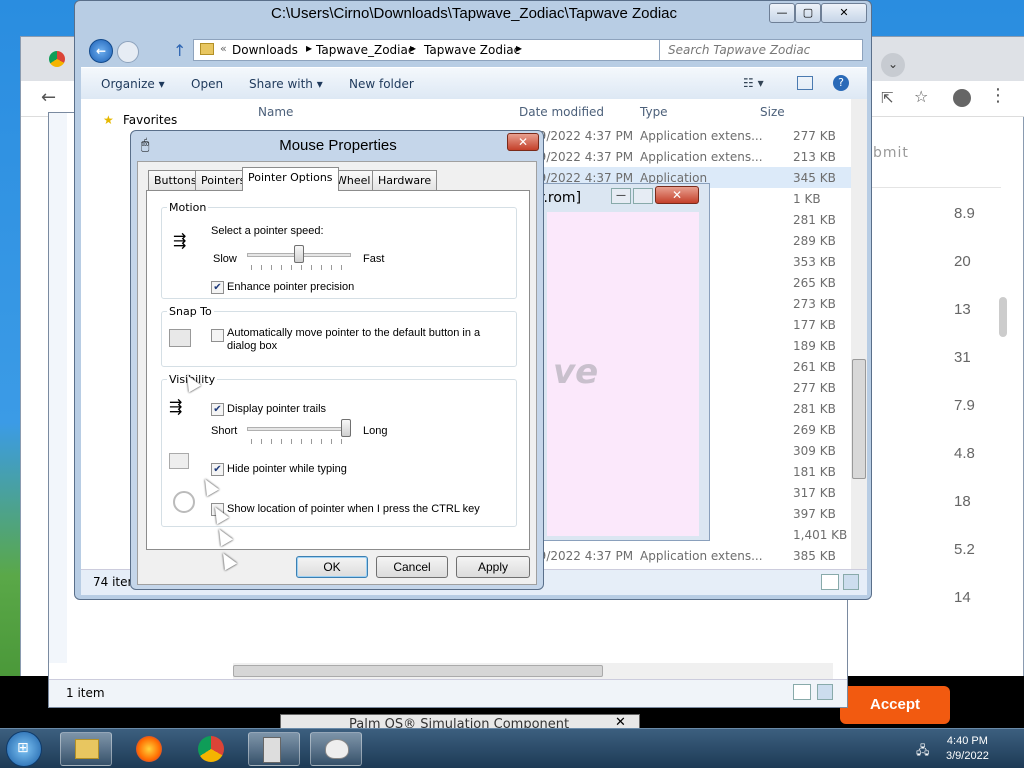  What do you see at coordinates (814, 346) in the screenshot?
I see `cell-size: 189 KB` at bounding box center [814, 346].